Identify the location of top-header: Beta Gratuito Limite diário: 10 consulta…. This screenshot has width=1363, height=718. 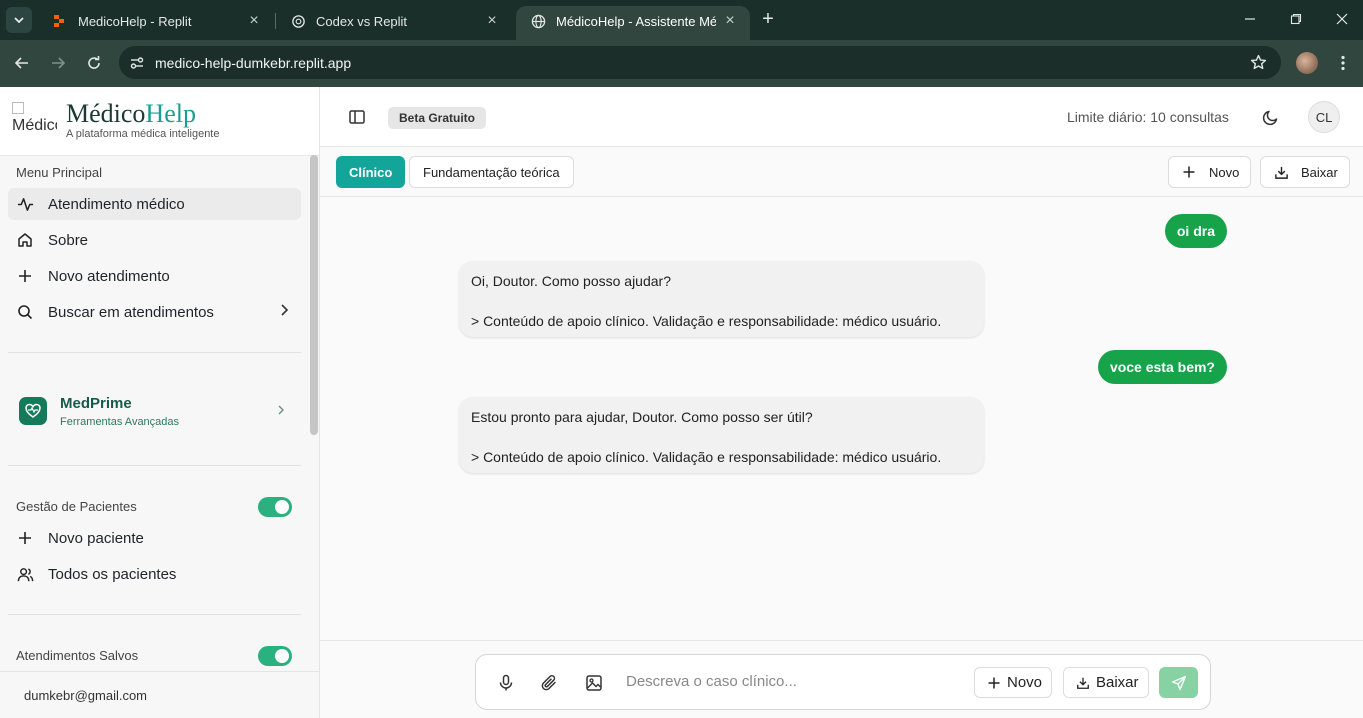
(841, 117).